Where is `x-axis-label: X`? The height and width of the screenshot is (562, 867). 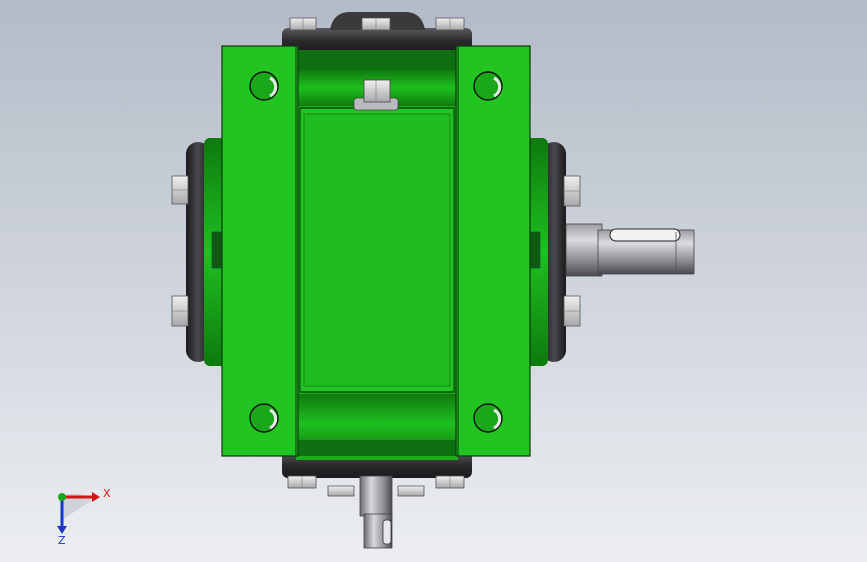
x-axis-label: X is located at coordinates (107, 493).